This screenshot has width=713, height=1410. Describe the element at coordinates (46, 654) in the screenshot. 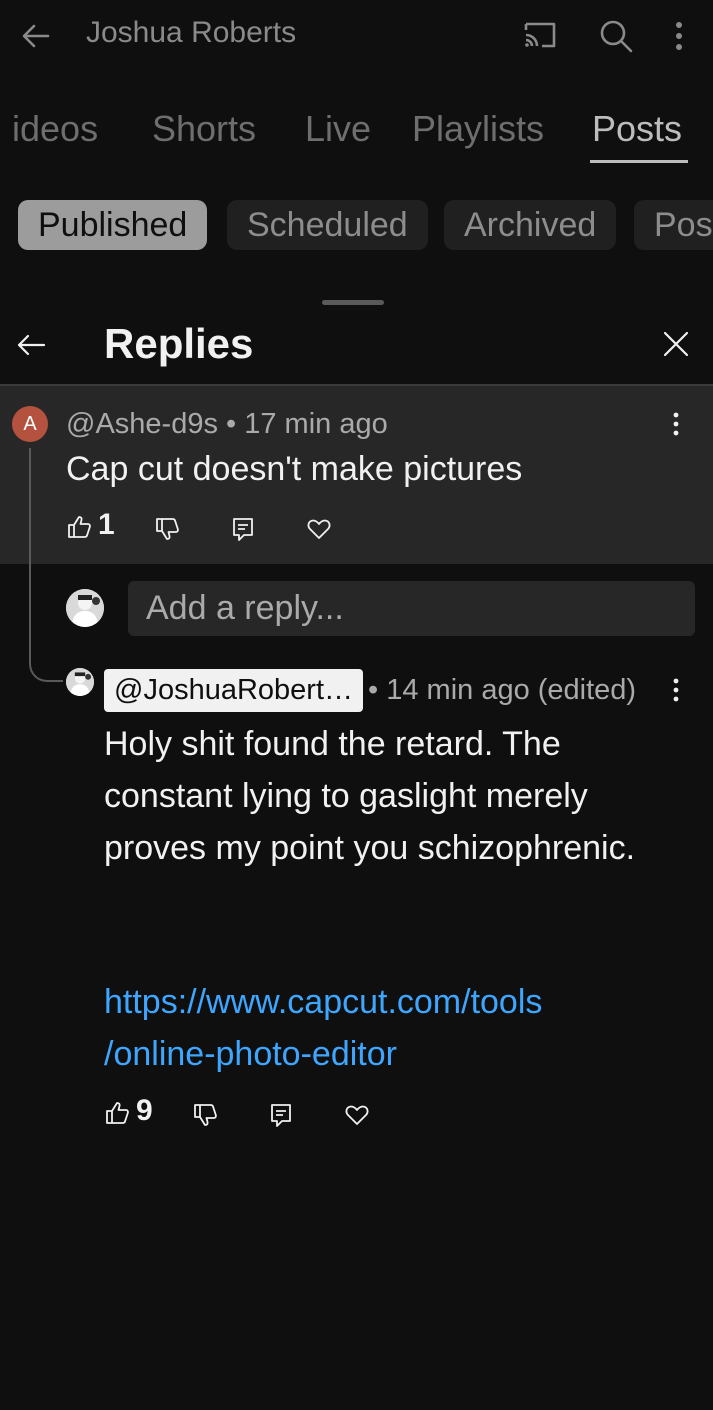

I see `thread-connector` at that location.